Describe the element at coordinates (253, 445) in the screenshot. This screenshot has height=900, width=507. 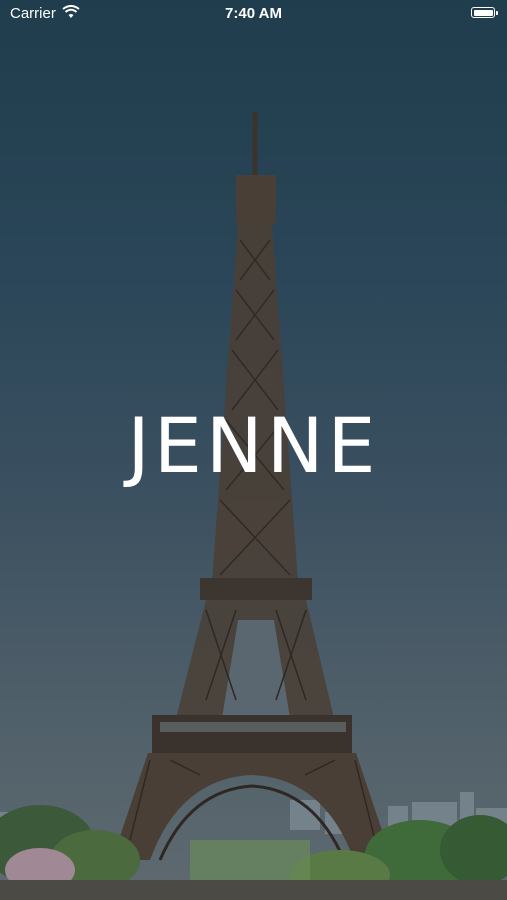
I see `app-logo: JENNE` at that location.